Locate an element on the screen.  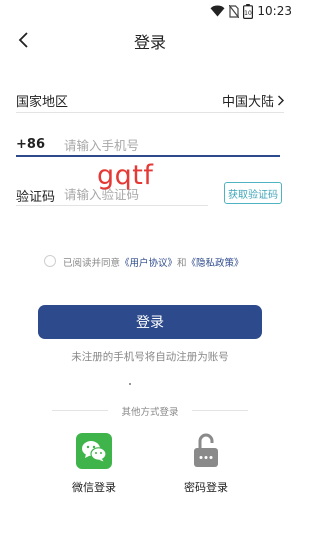
region-value: 中国大陆 is located at coordinates (247, 102).